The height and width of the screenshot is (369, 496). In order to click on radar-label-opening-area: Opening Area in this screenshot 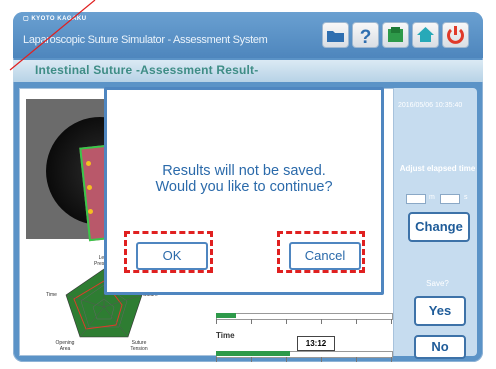, I will do `click(65, 346)`.